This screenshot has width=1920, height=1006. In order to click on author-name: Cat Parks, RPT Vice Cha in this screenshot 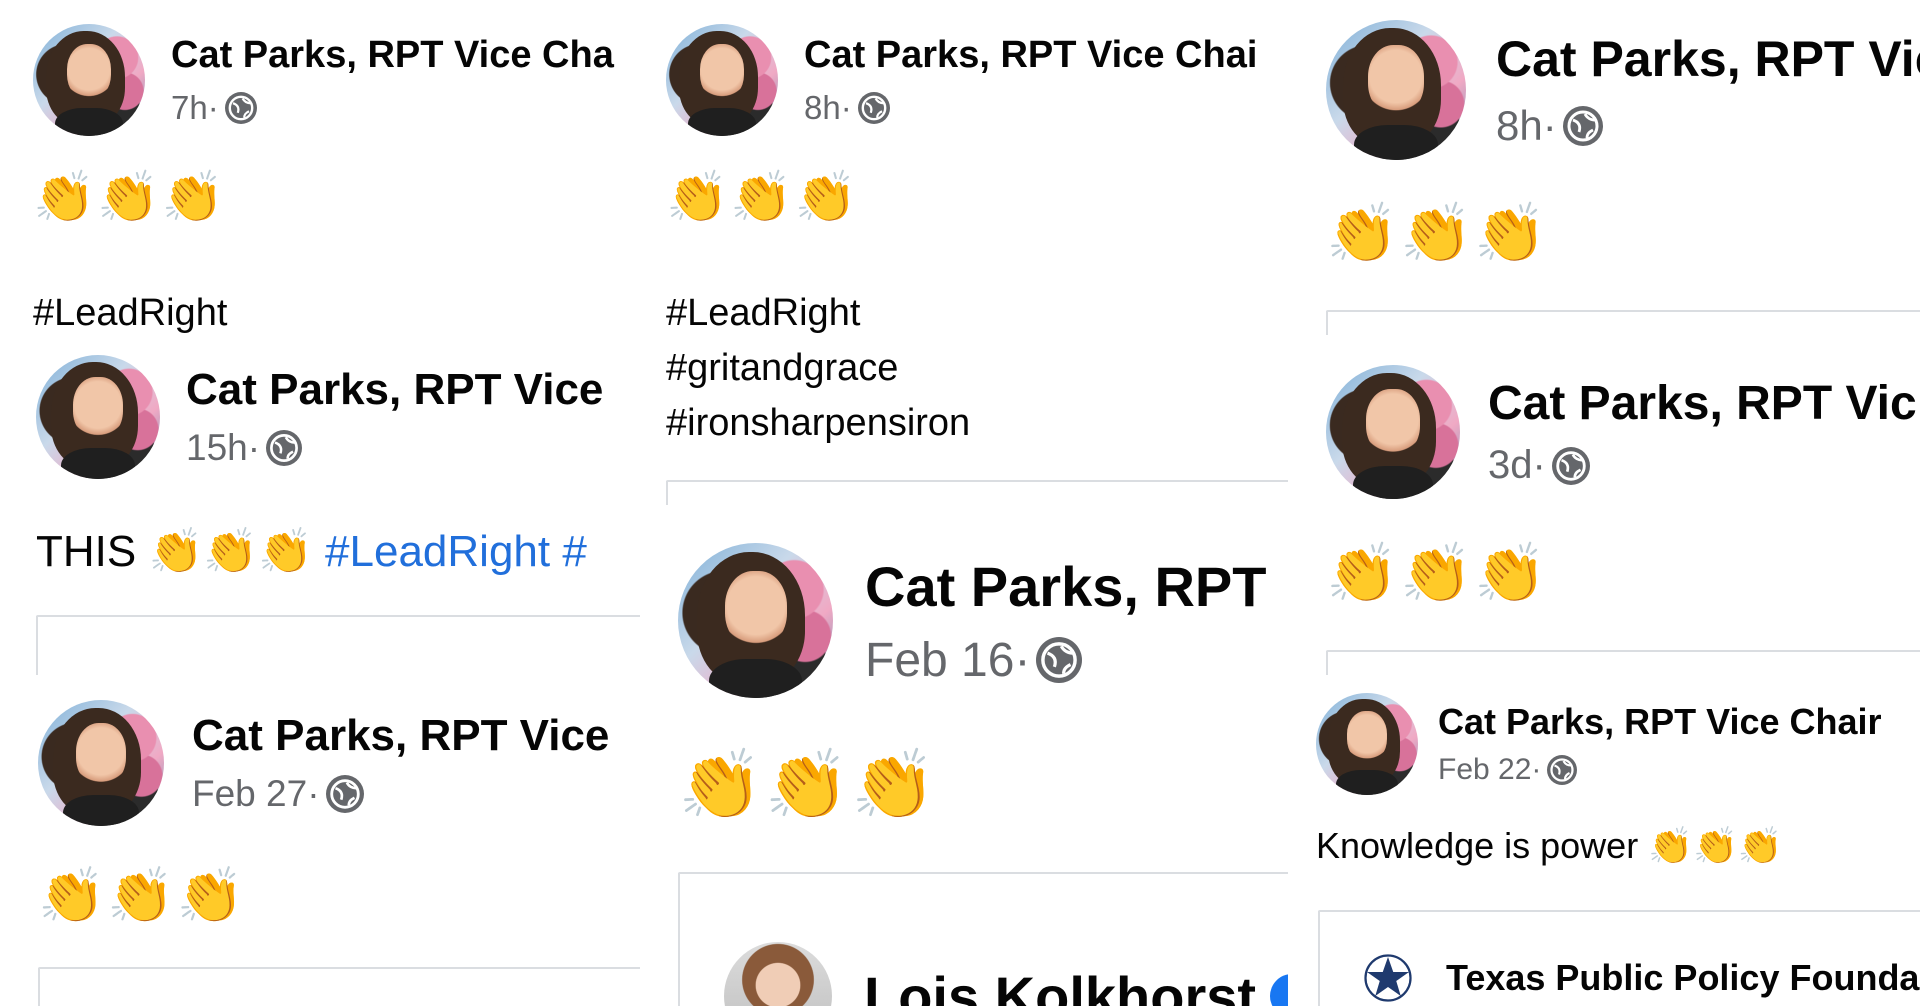, I will do `click(392, 55)`.